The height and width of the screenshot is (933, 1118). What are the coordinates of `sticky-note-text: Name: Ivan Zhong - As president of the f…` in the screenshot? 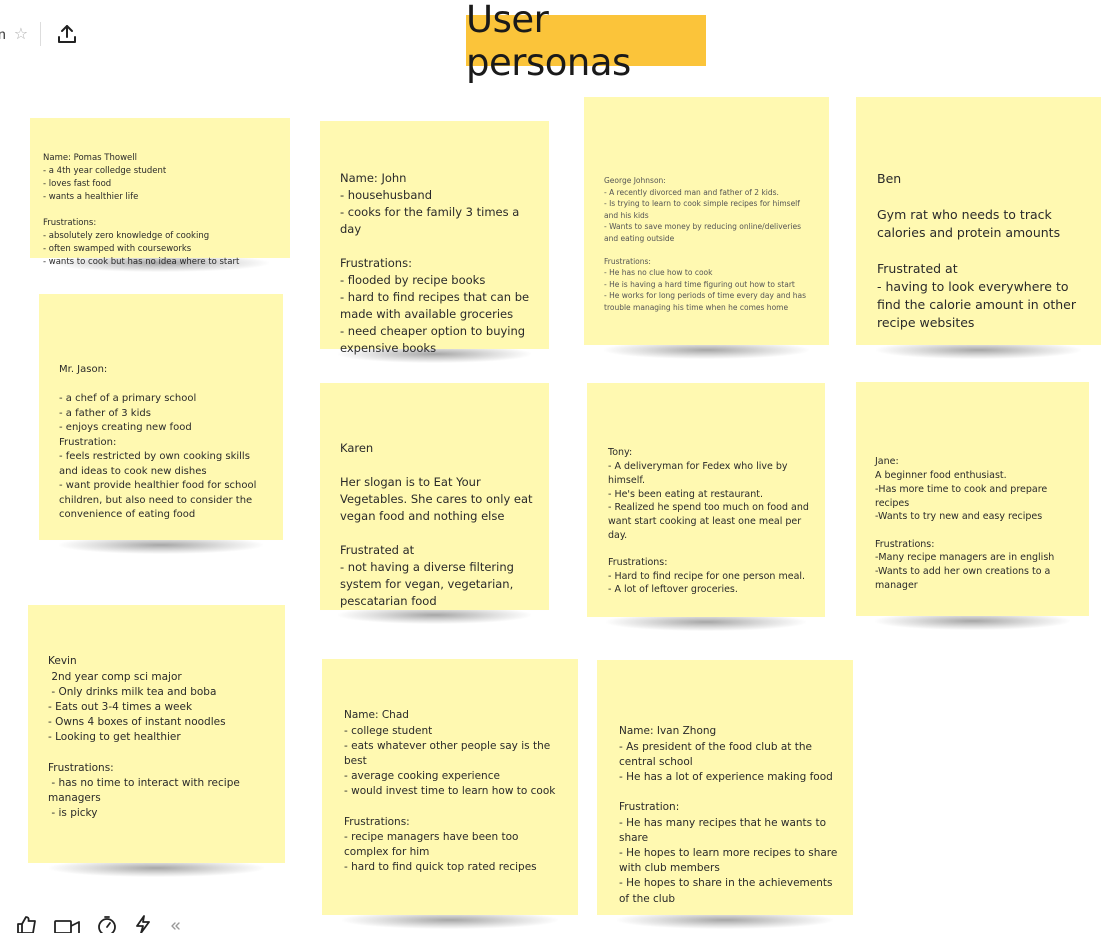 It's located at (728, 815).